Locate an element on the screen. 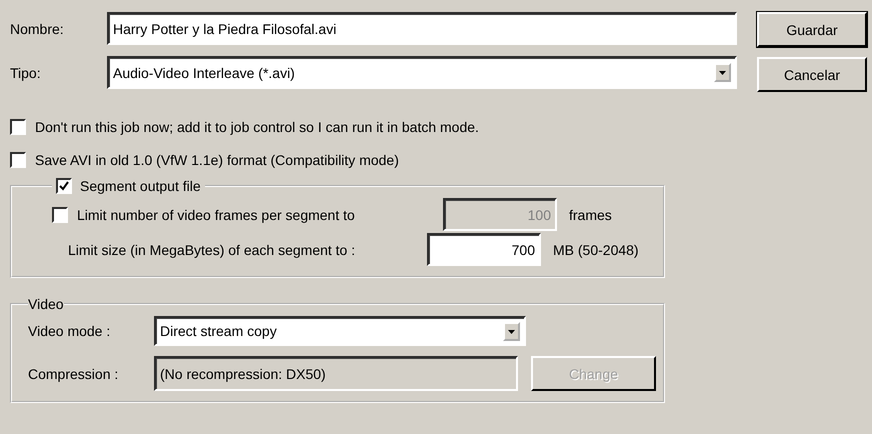  dialog-button: Guardar is located at coordinates (812, 29).